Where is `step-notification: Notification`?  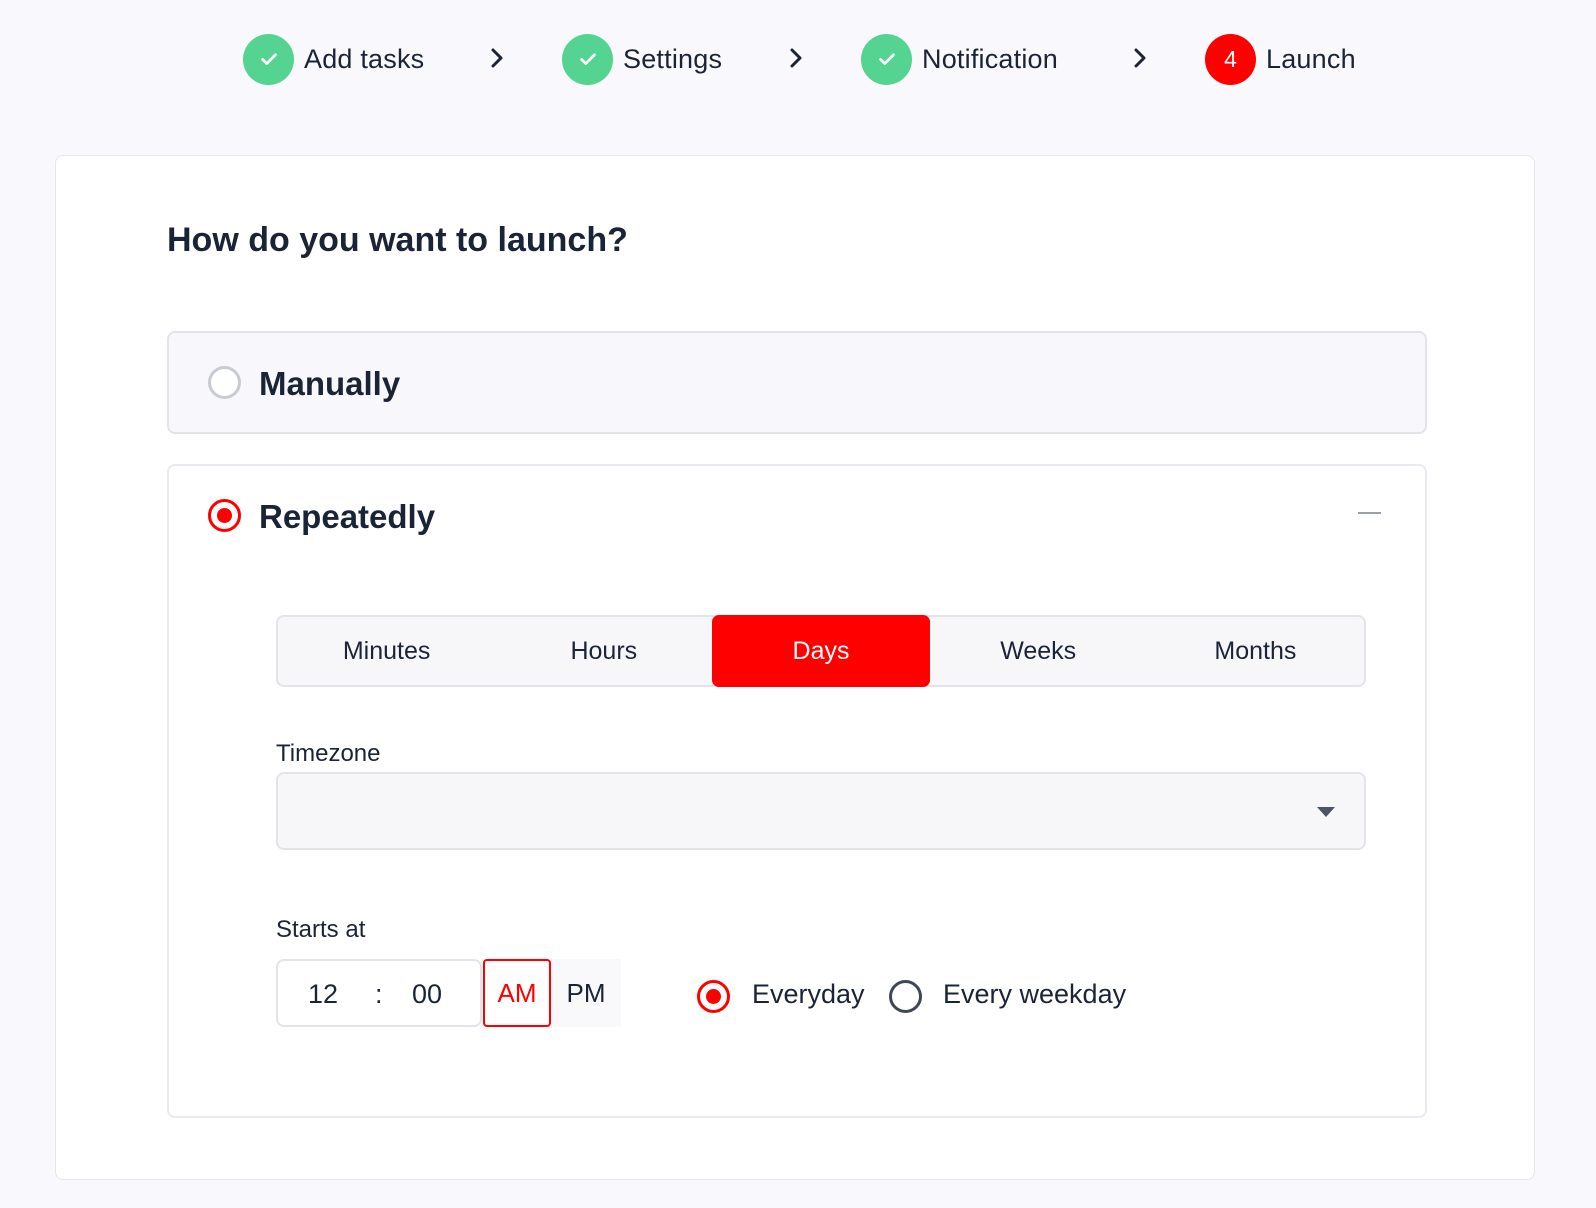 step-notification: Notification is located at coordinates (959, 59).